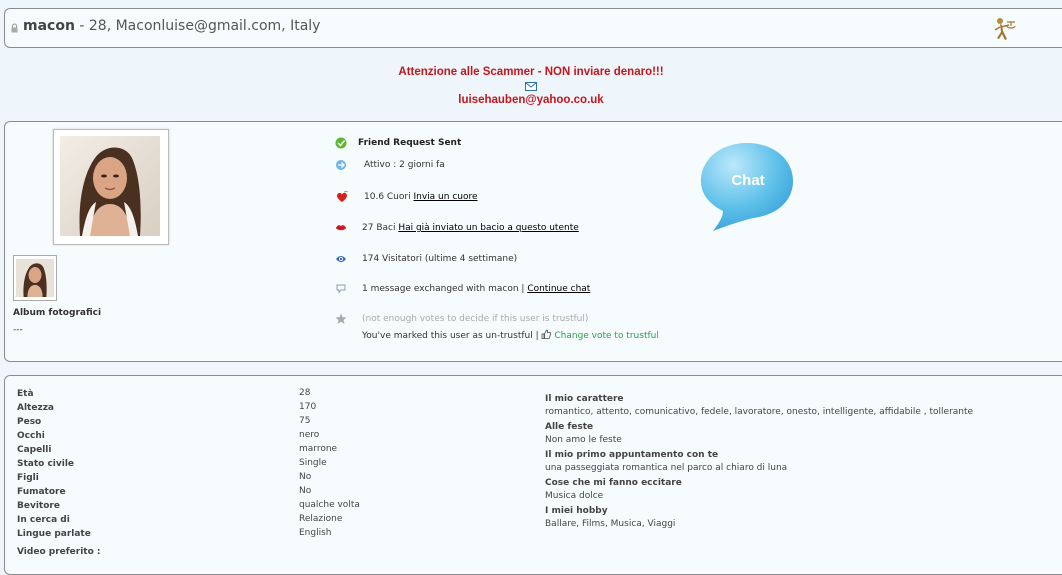 The height and width of the screenshot is (575, 1062). I want to click on kiss-sent-link: Hai già inviato un bacio a questo utente, so click(488, 228).